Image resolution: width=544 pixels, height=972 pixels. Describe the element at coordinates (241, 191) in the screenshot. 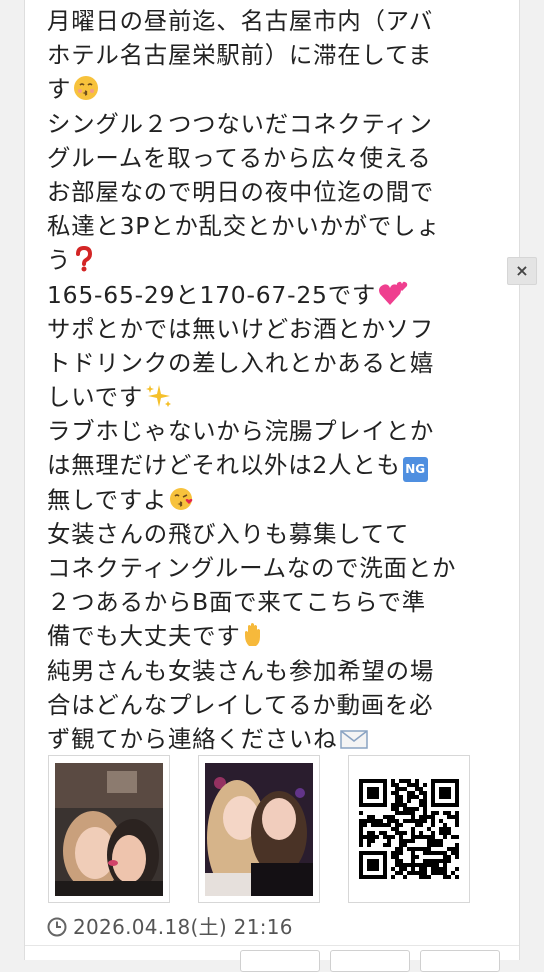

I see `post-line: お部屋なので明日の夜中位迄の間で` at that location.